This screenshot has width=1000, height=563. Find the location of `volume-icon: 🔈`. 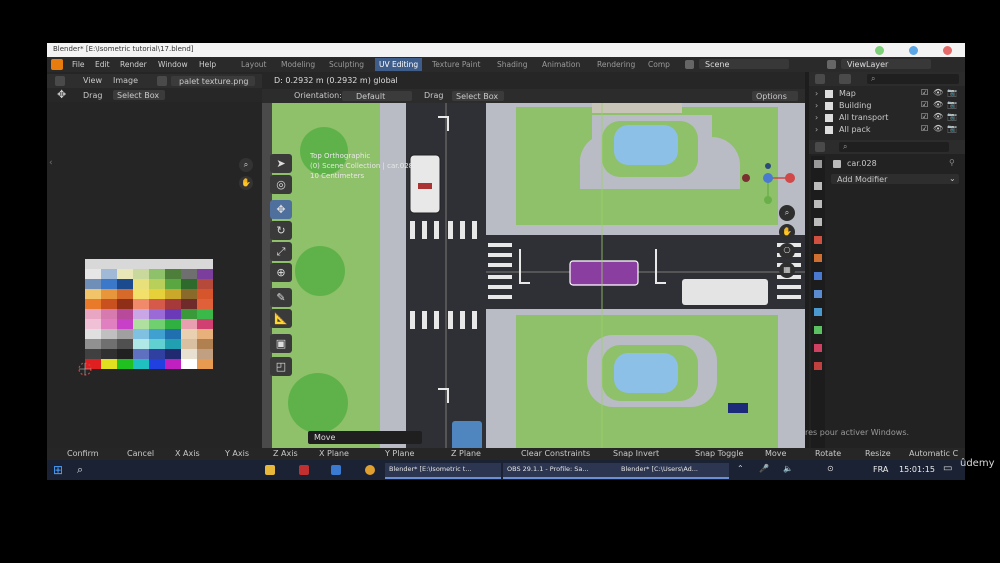

volume-icon: 🔈 is located at coordinates (788, 468).